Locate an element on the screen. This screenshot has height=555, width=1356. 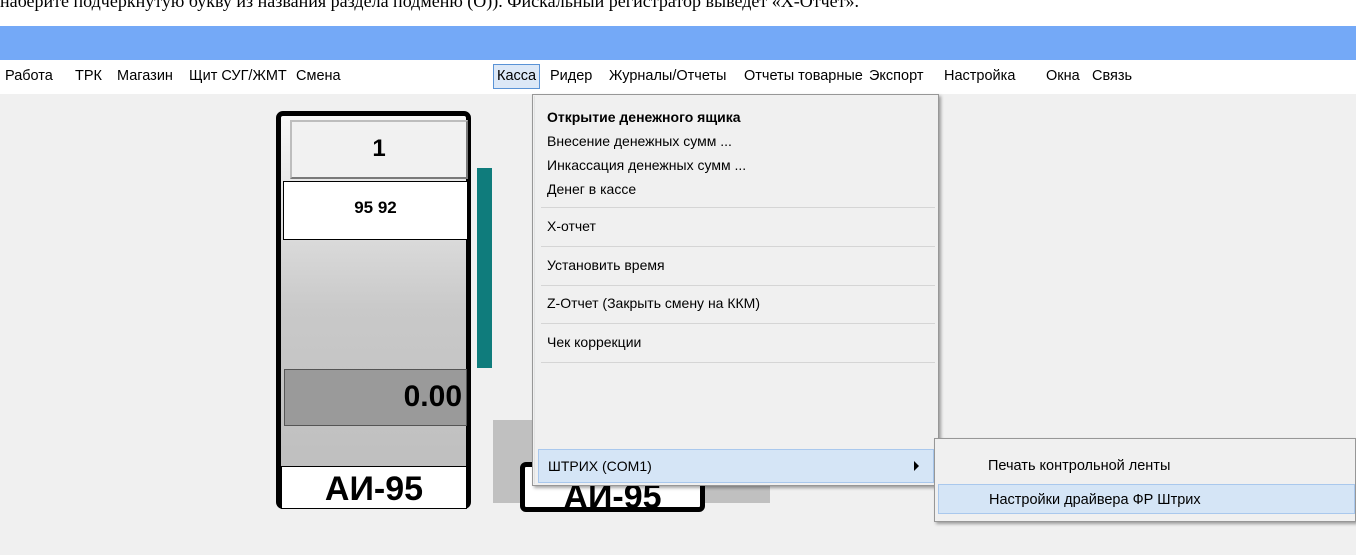
menu-open-cash-drawer: Открытие денежного ящика is located at coordinates (644, 117).